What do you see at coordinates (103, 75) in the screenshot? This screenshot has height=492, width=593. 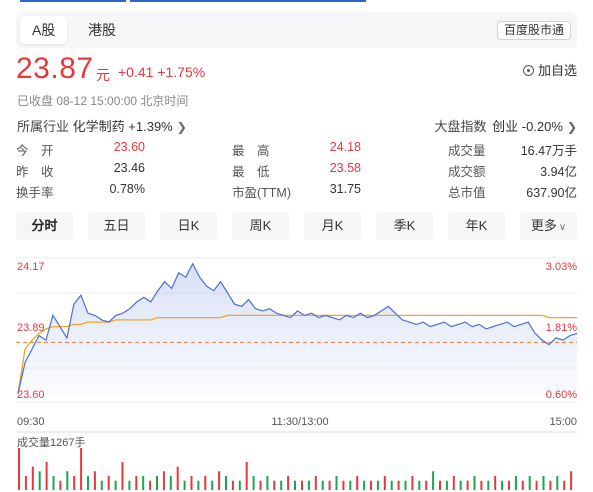 I see `price-unit: 元` at bounding box center [103, 75].